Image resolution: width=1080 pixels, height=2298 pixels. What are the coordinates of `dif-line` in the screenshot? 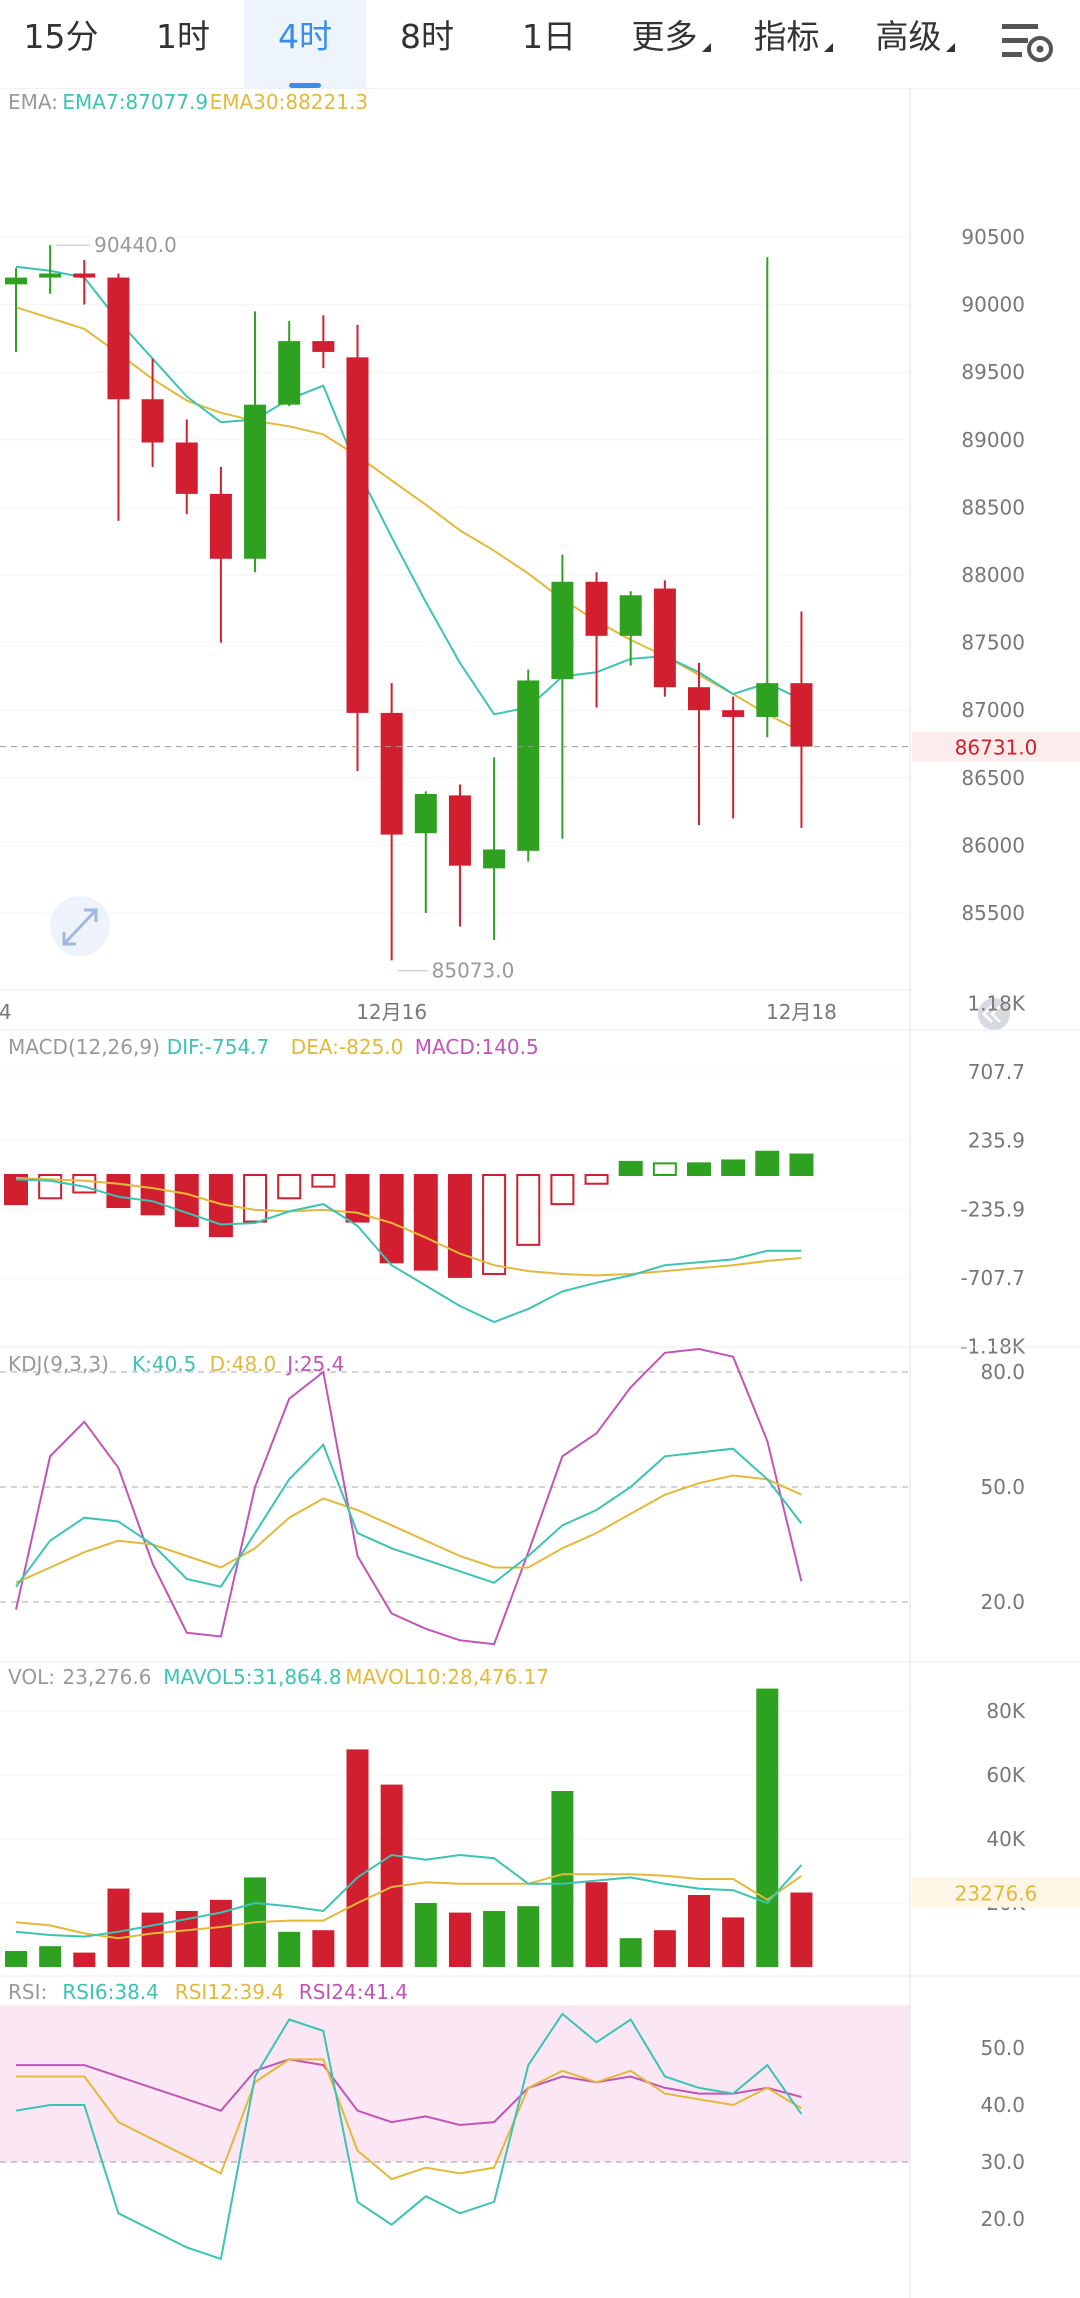 It's located at (408, 1251).